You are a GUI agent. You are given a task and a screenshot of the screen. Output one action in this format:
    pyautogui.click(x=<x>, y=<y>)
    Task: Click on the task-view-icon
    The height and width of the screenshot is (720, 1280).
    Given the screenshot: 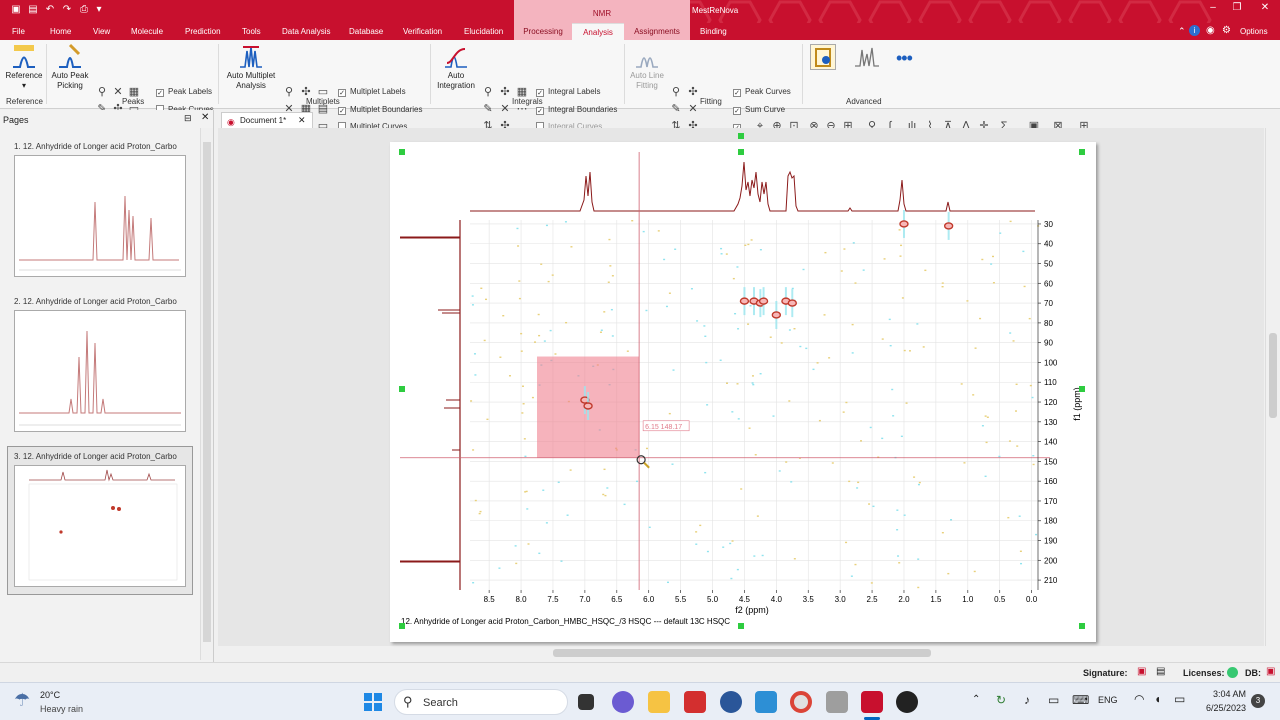 What is the action you would take?
    pyautogui.click(x=586, y=702)
    